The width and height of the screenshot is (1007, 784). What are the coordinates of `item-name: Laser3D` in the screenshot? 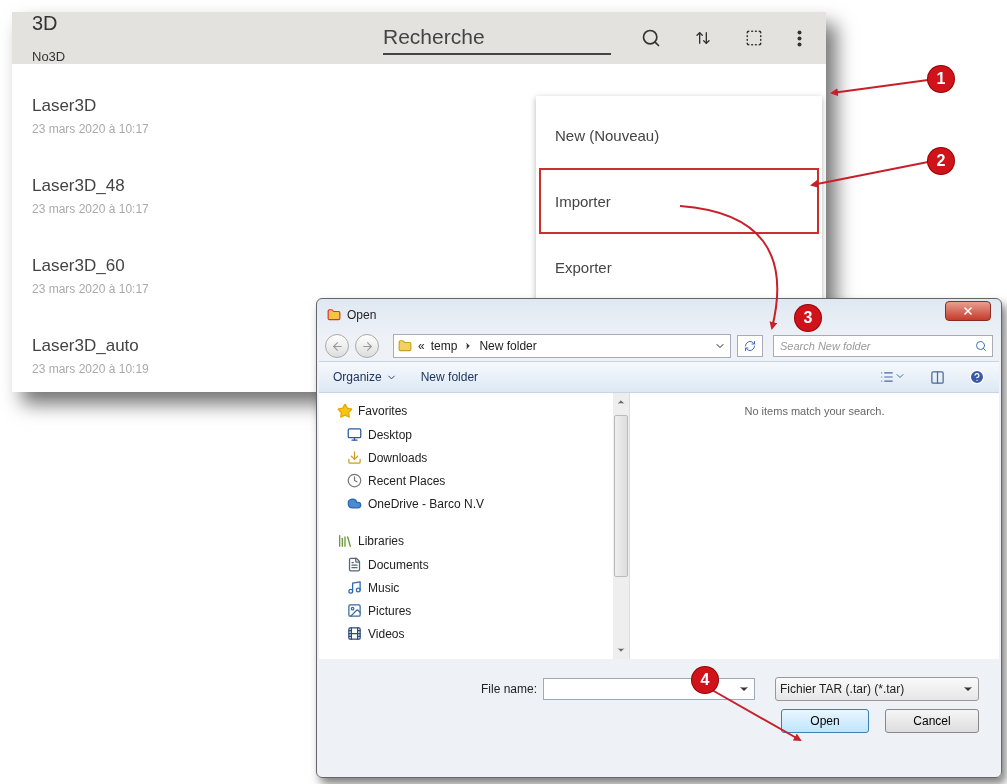 It's located at (64, 106).